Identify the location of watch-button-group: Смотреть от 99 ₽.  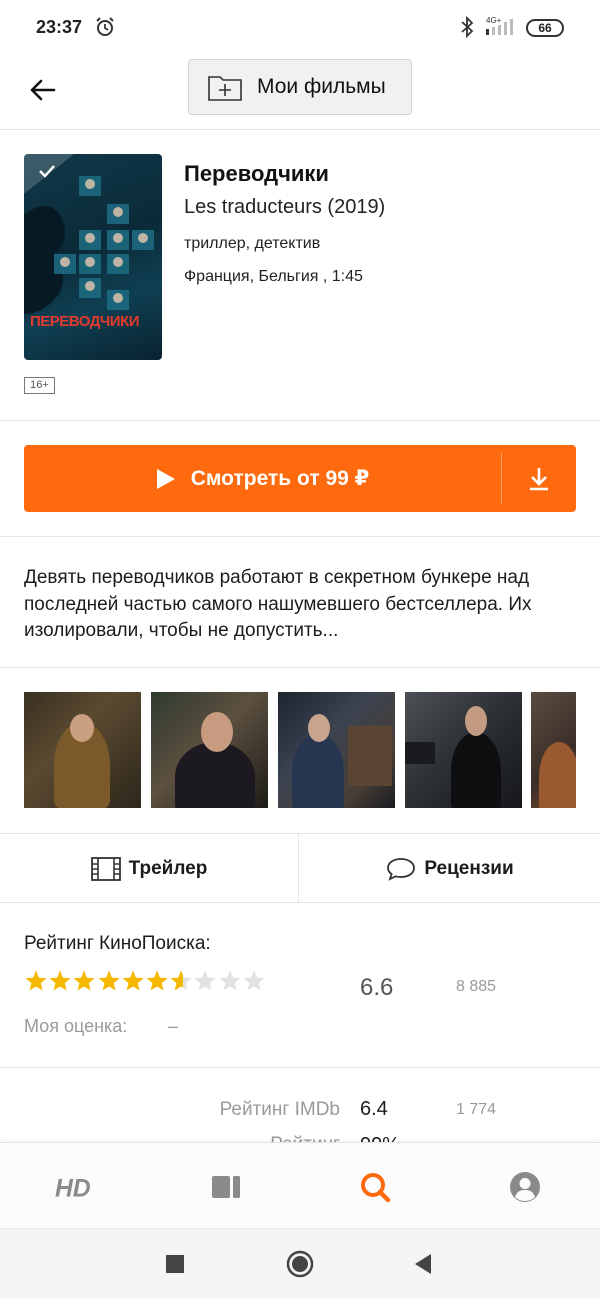
(300, 478).